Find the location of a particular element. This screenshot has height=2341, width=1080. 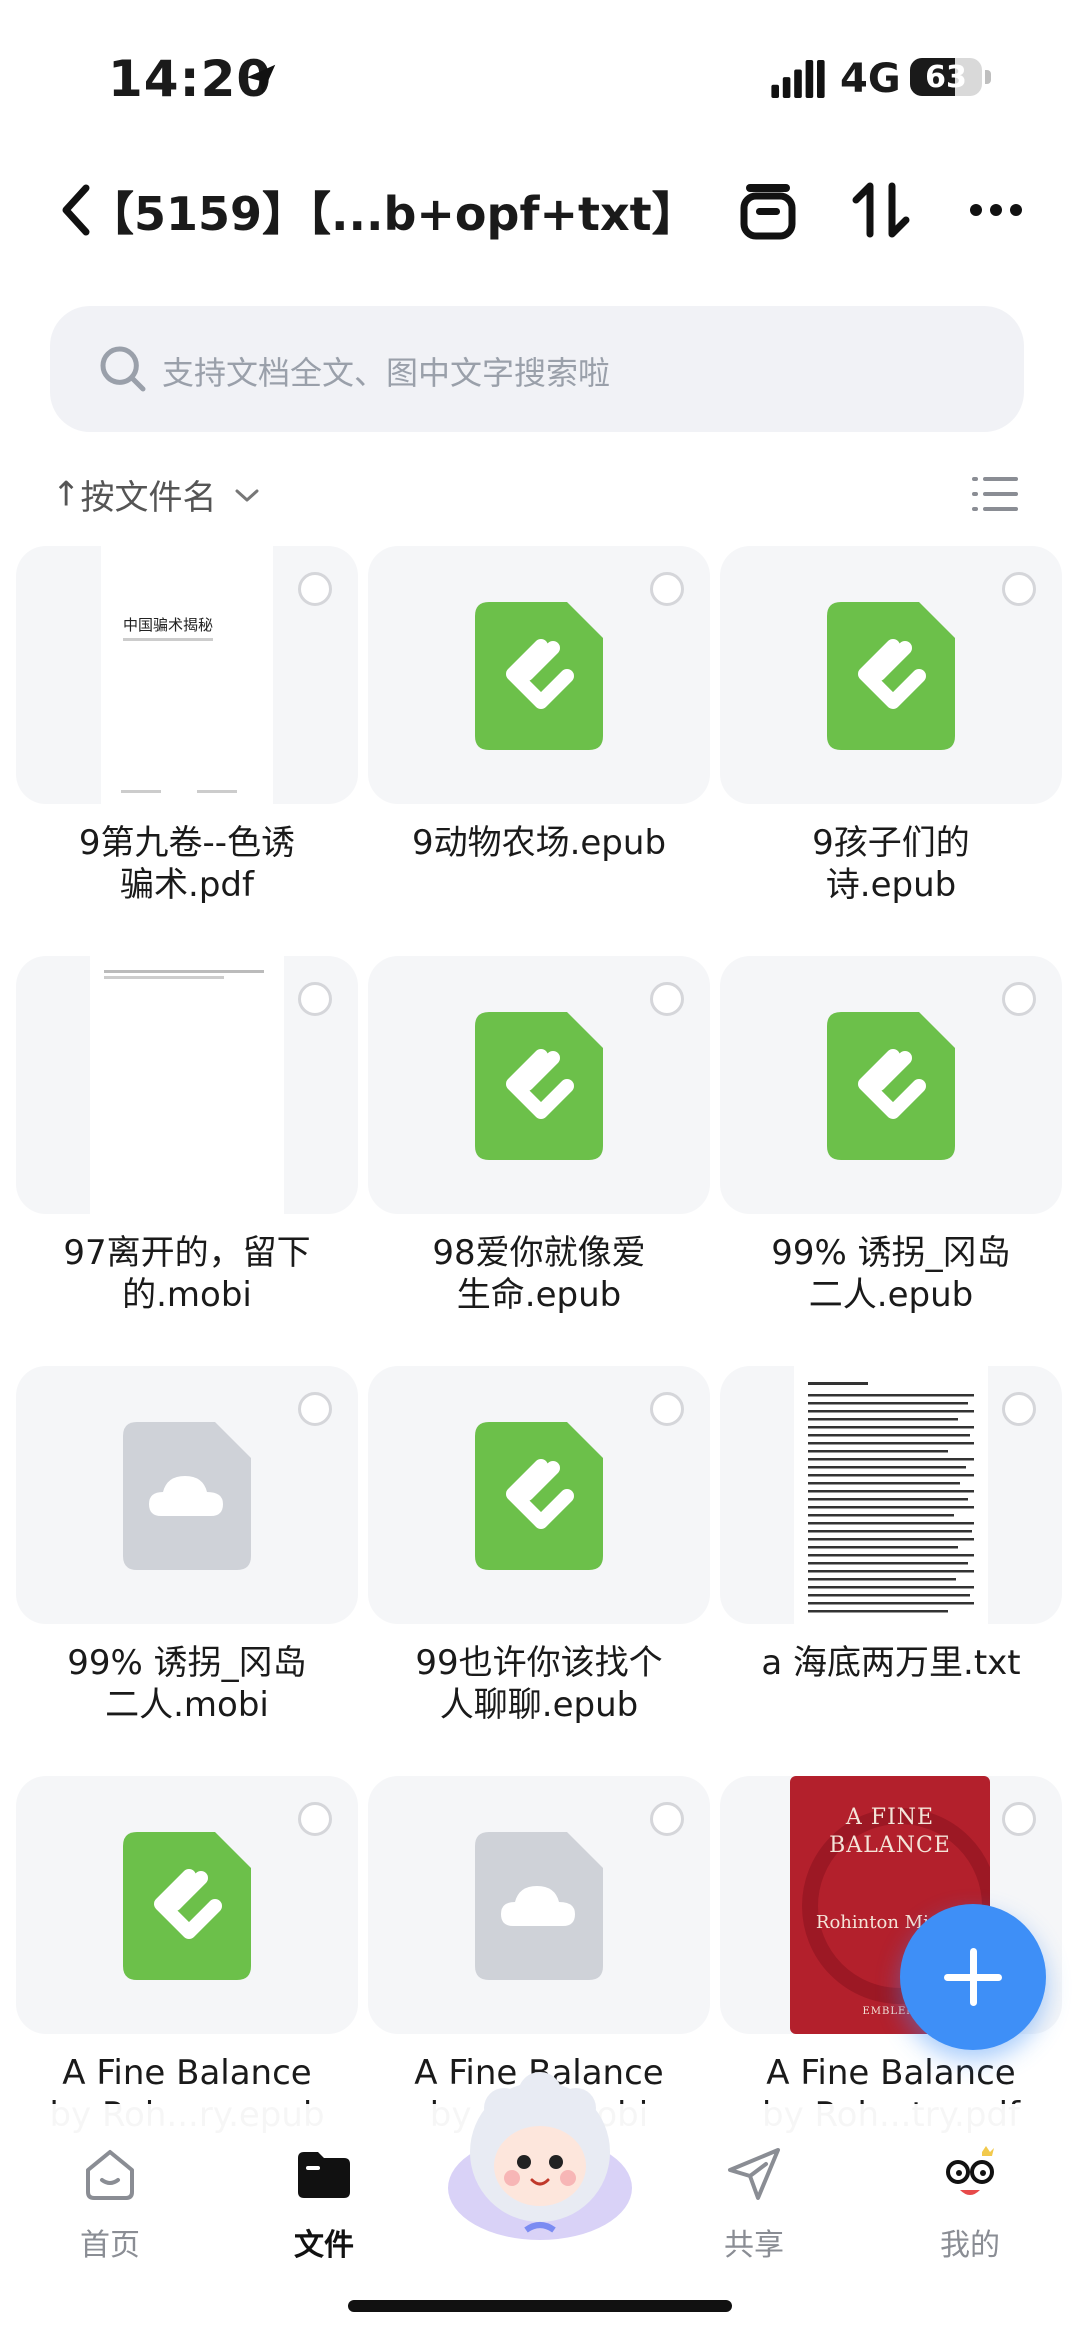

archive-icon is located at coordinates (768, 210).